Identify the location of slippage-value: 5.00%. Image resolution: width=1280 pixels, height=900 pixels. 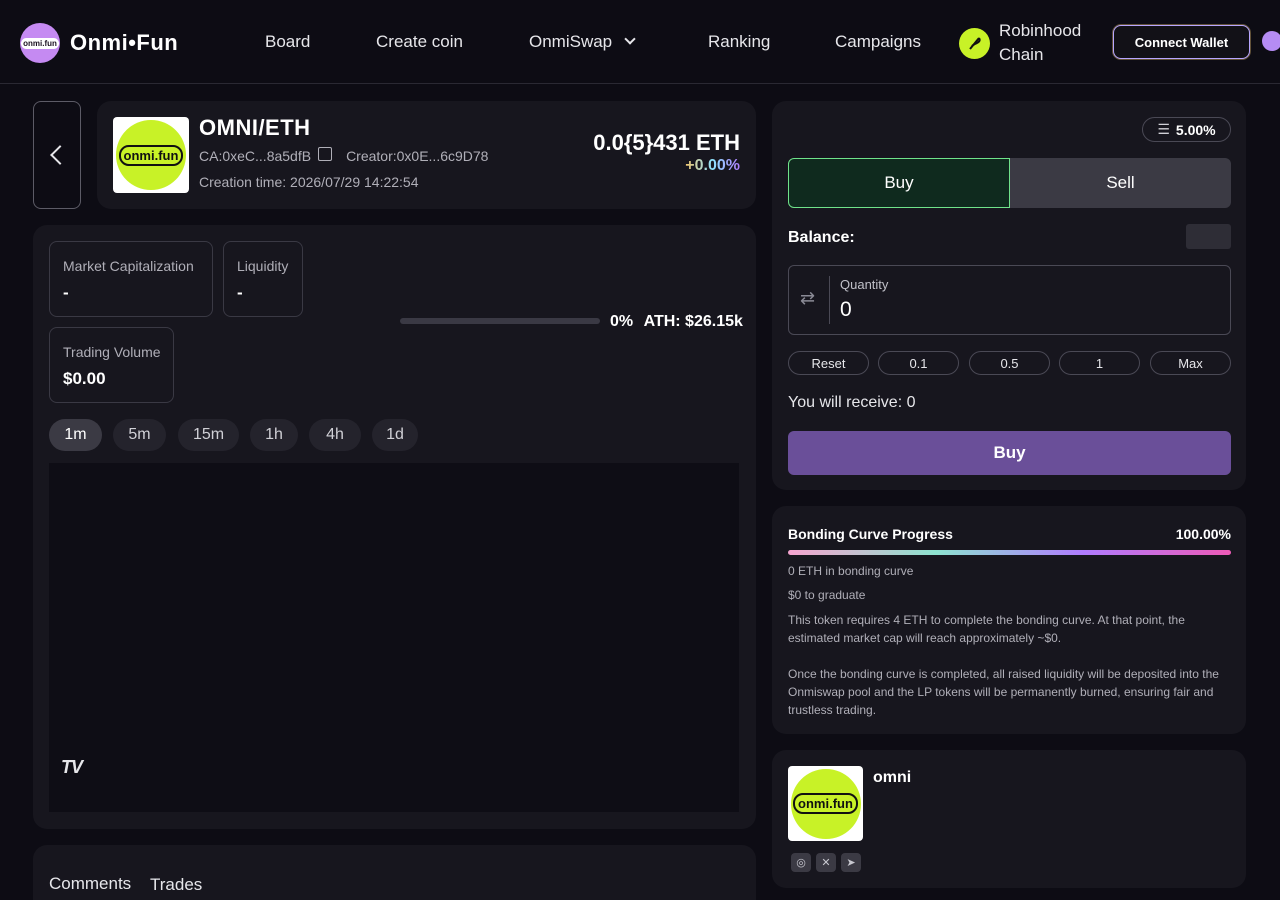
(1195, 129).